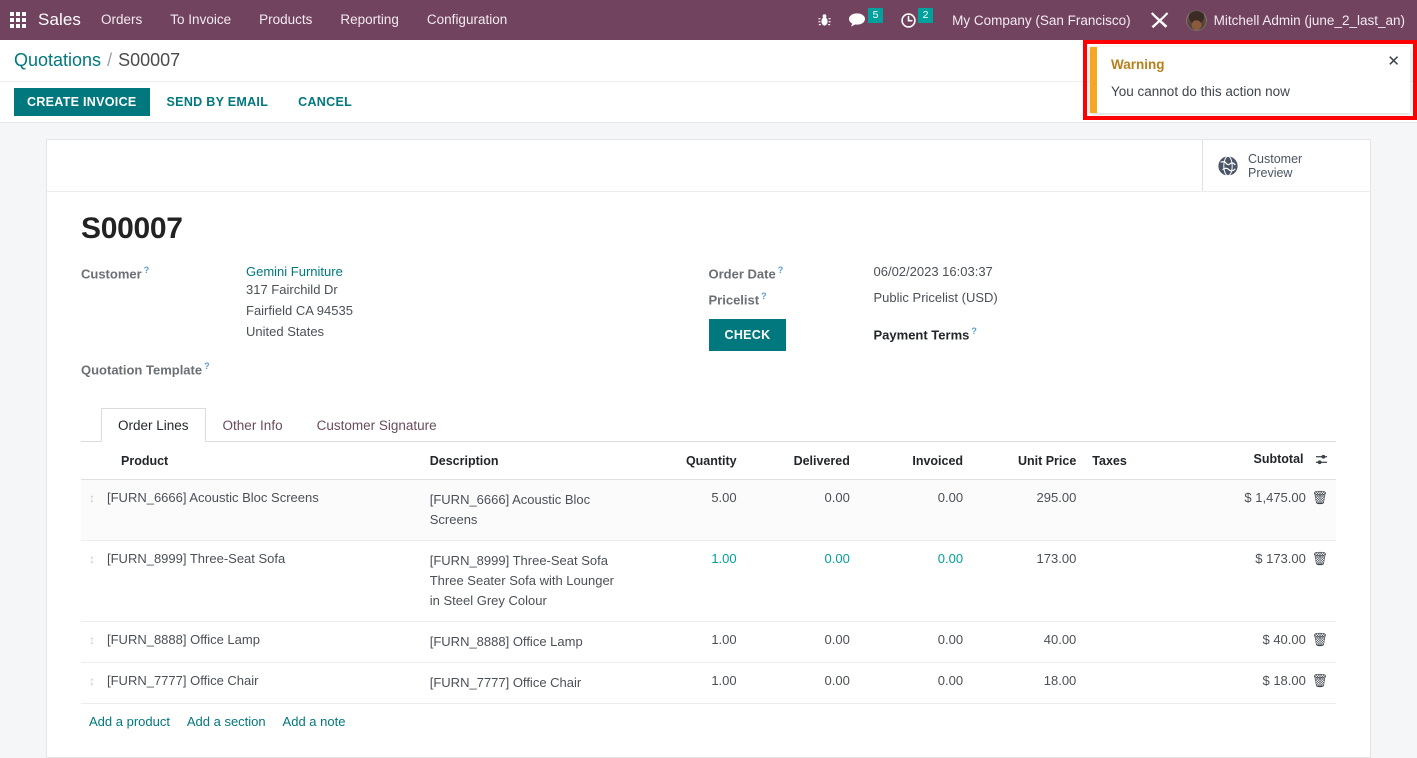  What do you see at coordinates (467, 20) in the screenshot?
I see `menu-item-configuration: Configuration` at bounding box center [467, 20].